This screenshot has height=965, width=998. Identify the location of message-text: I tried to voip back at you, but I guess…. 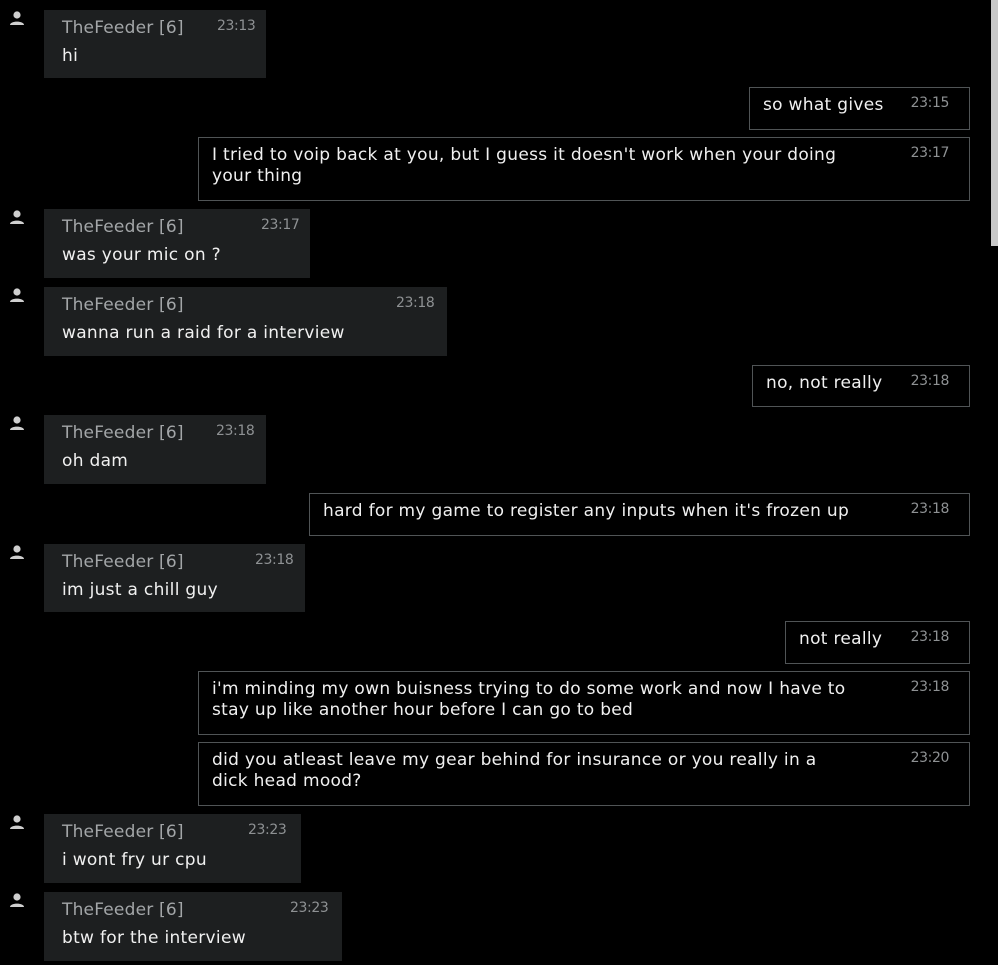
(524, 165).